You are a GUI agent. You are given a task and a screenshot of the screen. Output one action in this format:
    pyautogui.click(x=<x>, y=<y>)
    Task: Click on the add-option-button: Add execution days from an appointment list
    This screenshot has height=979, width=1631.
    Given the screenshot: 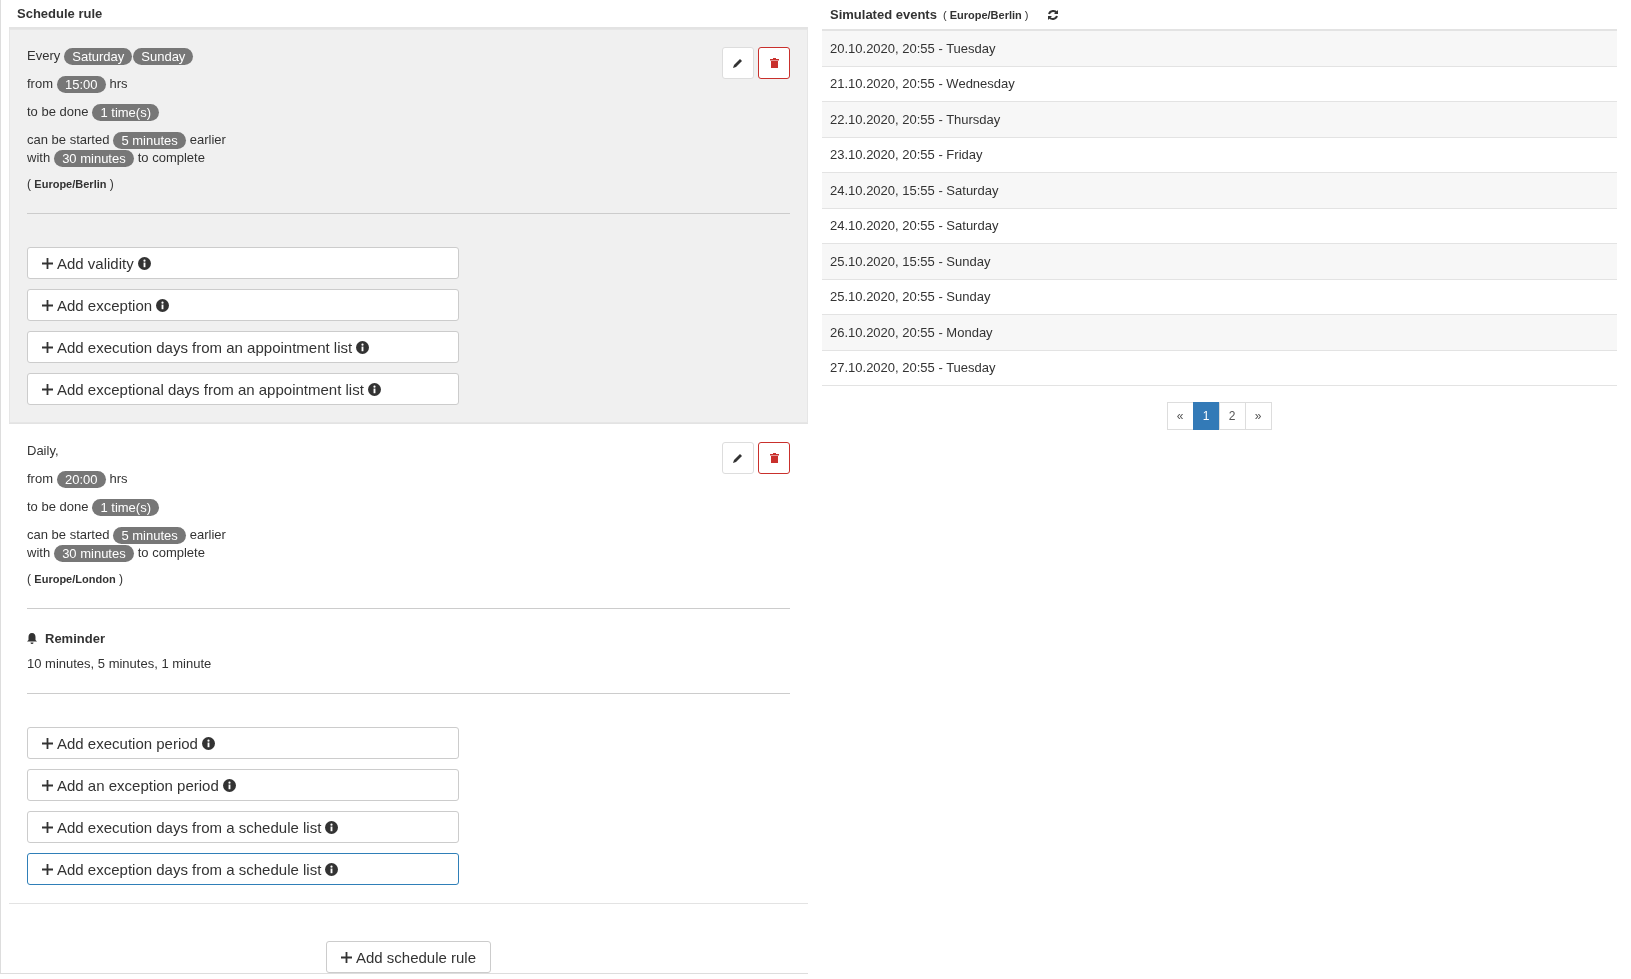 What is the action you would take?
    pyautogui.click(x=243, y=347)
    